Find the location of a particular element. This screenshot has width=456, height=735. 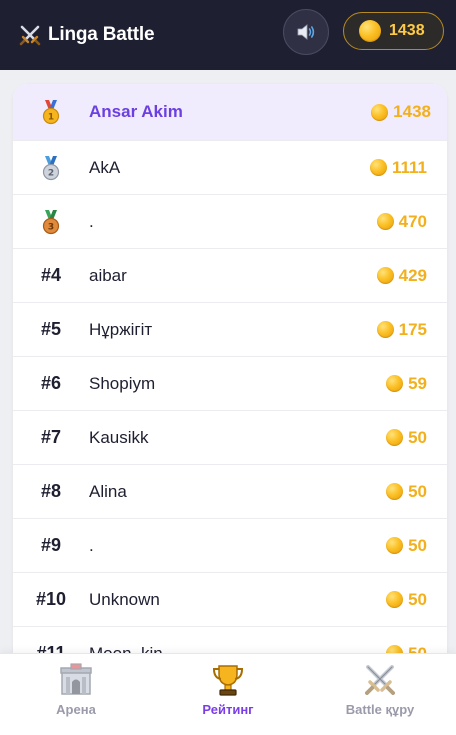

leaderboard-row: #5 Нұржігіт 175 is located at coordinates (230, 330).